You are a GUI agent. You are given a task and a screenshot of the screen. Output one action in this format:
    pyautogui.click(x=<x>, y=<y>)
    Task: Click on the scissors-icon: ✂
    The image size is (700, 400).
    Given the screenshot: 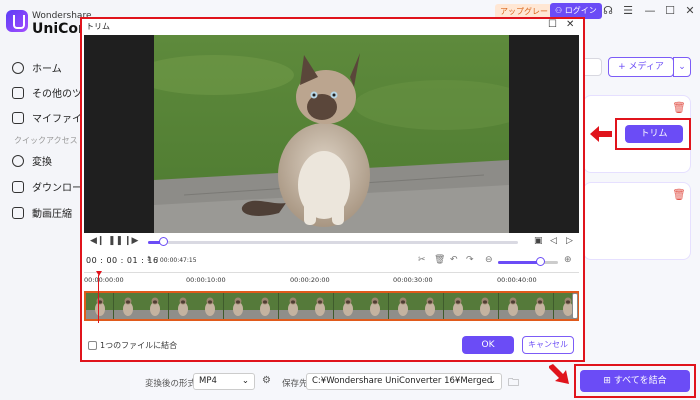 What is the action you would take?
    pyautogui.click(x=422, y=260)
    